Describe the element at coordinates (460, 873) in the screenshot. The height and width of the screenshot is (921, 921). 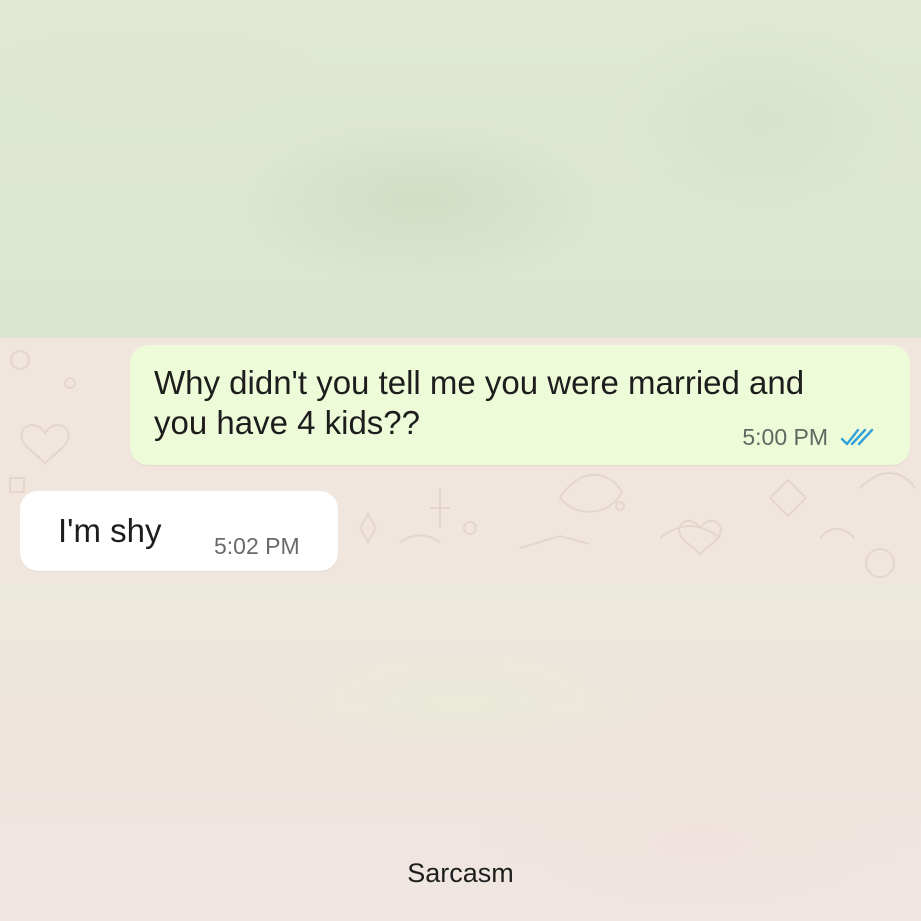
I see `caption-text: Sarcasm` at that location.